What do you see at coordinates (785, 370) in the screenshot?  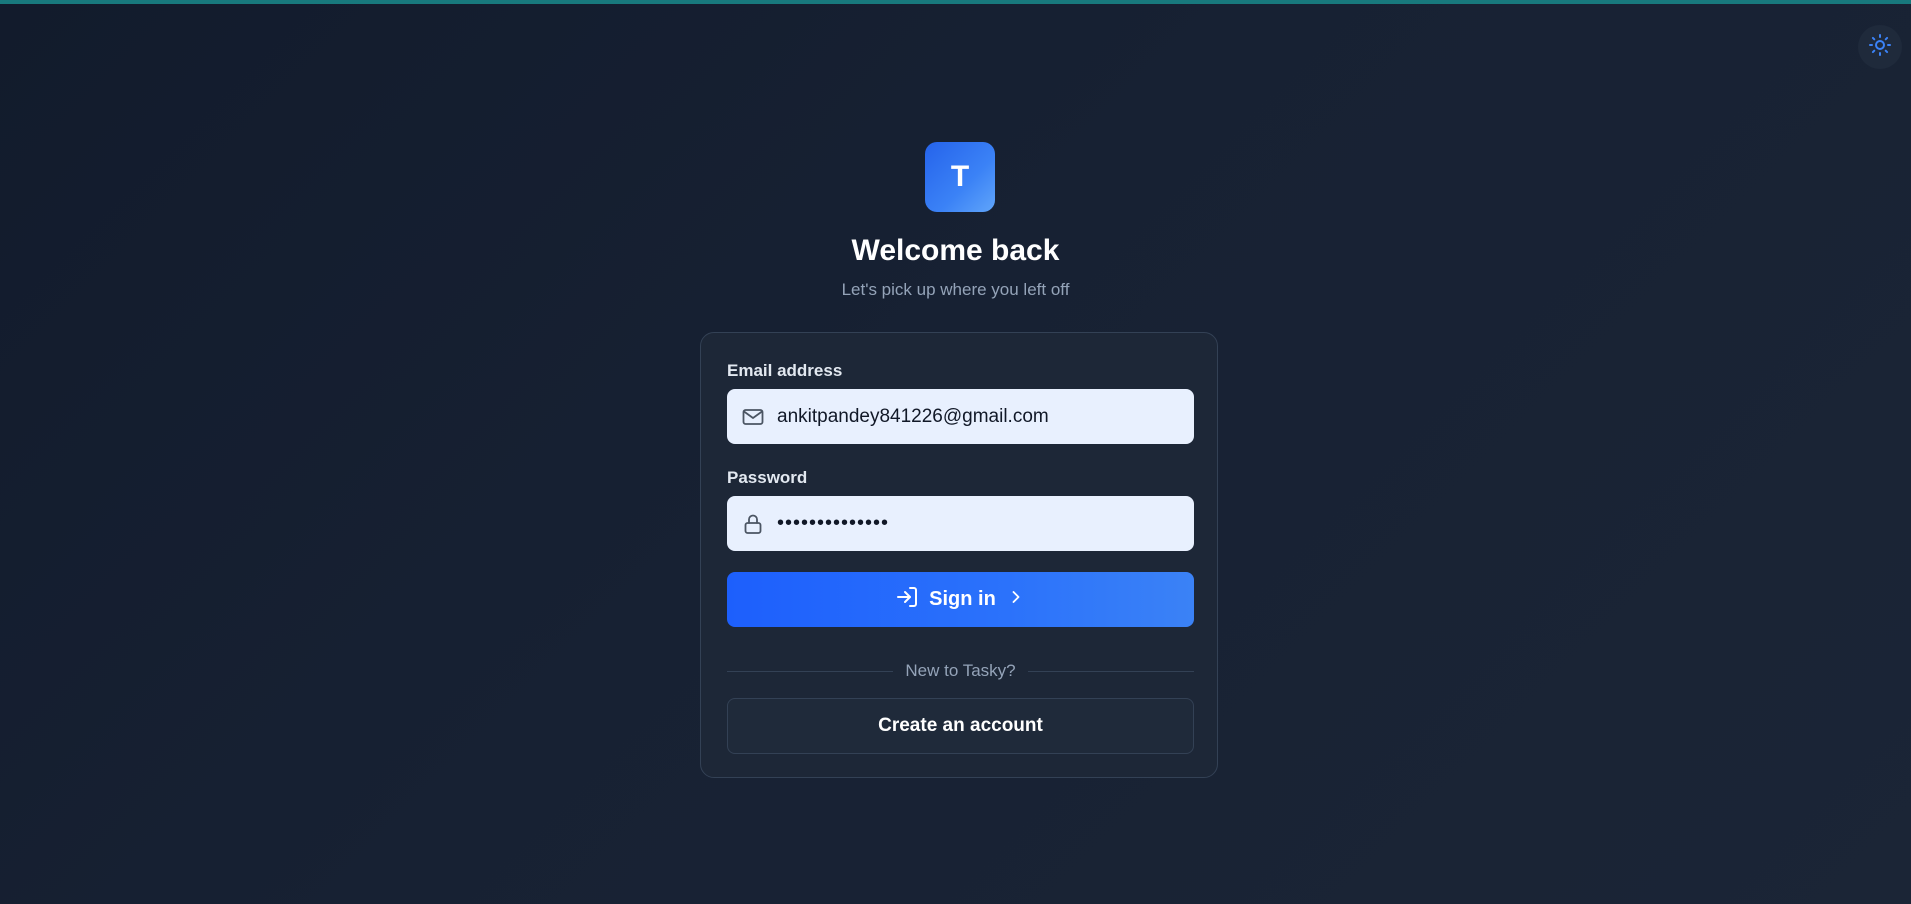 I see `email-label: Email address` at bounding box center [785, 370].